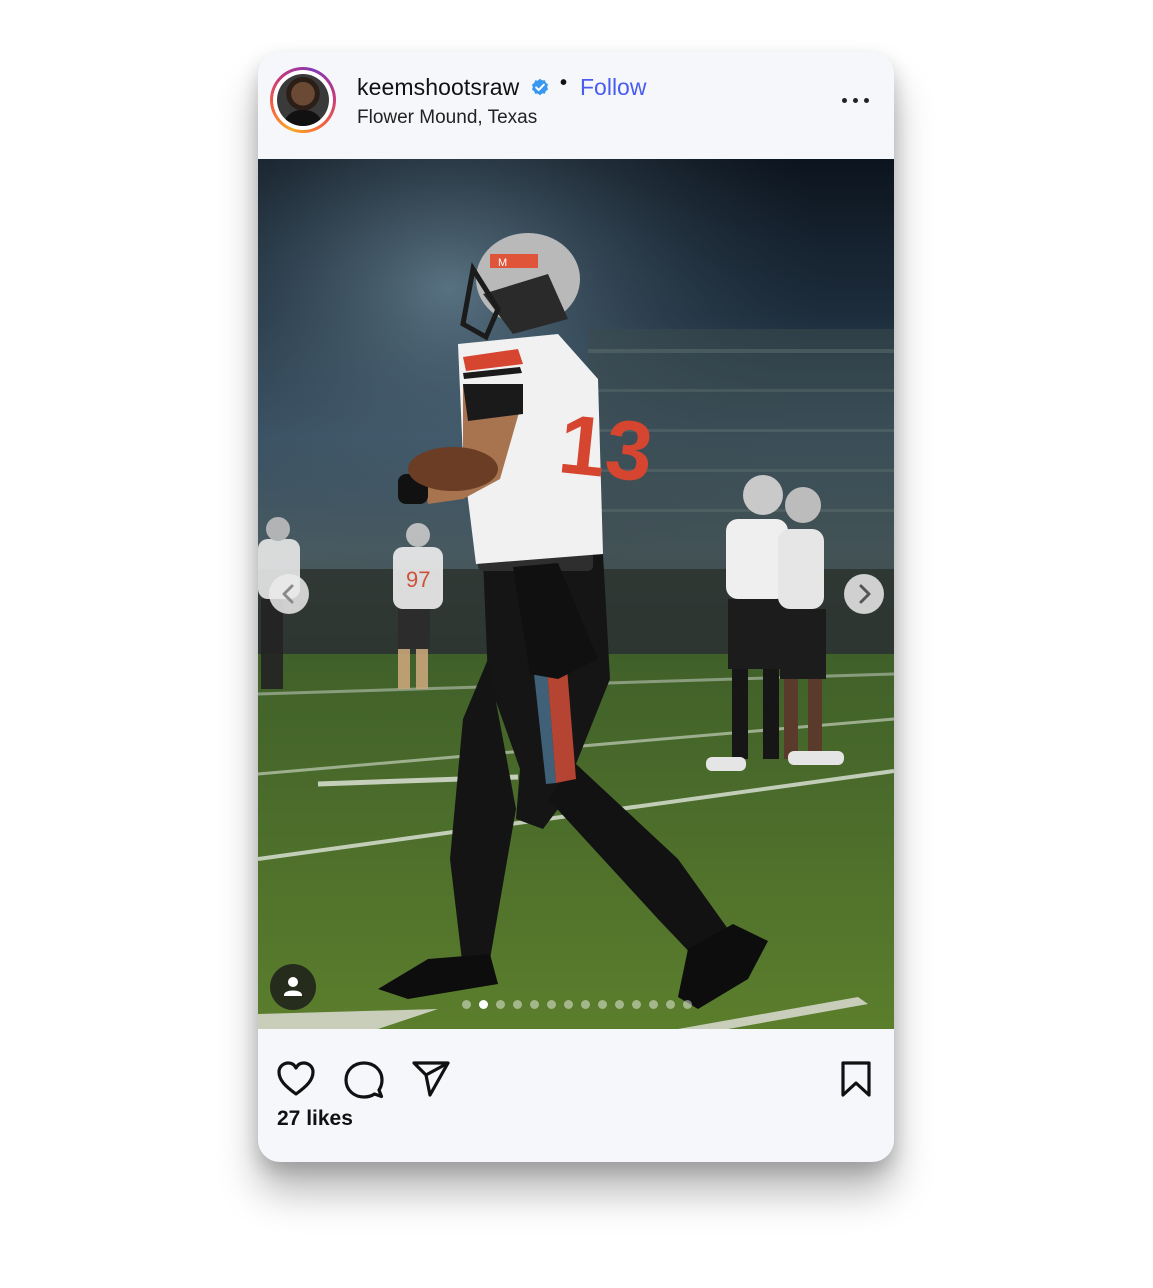 This screenshot has width=1153, height=1288. I want to click on post-location: Flower Mound, Texas, so click(447, 118).